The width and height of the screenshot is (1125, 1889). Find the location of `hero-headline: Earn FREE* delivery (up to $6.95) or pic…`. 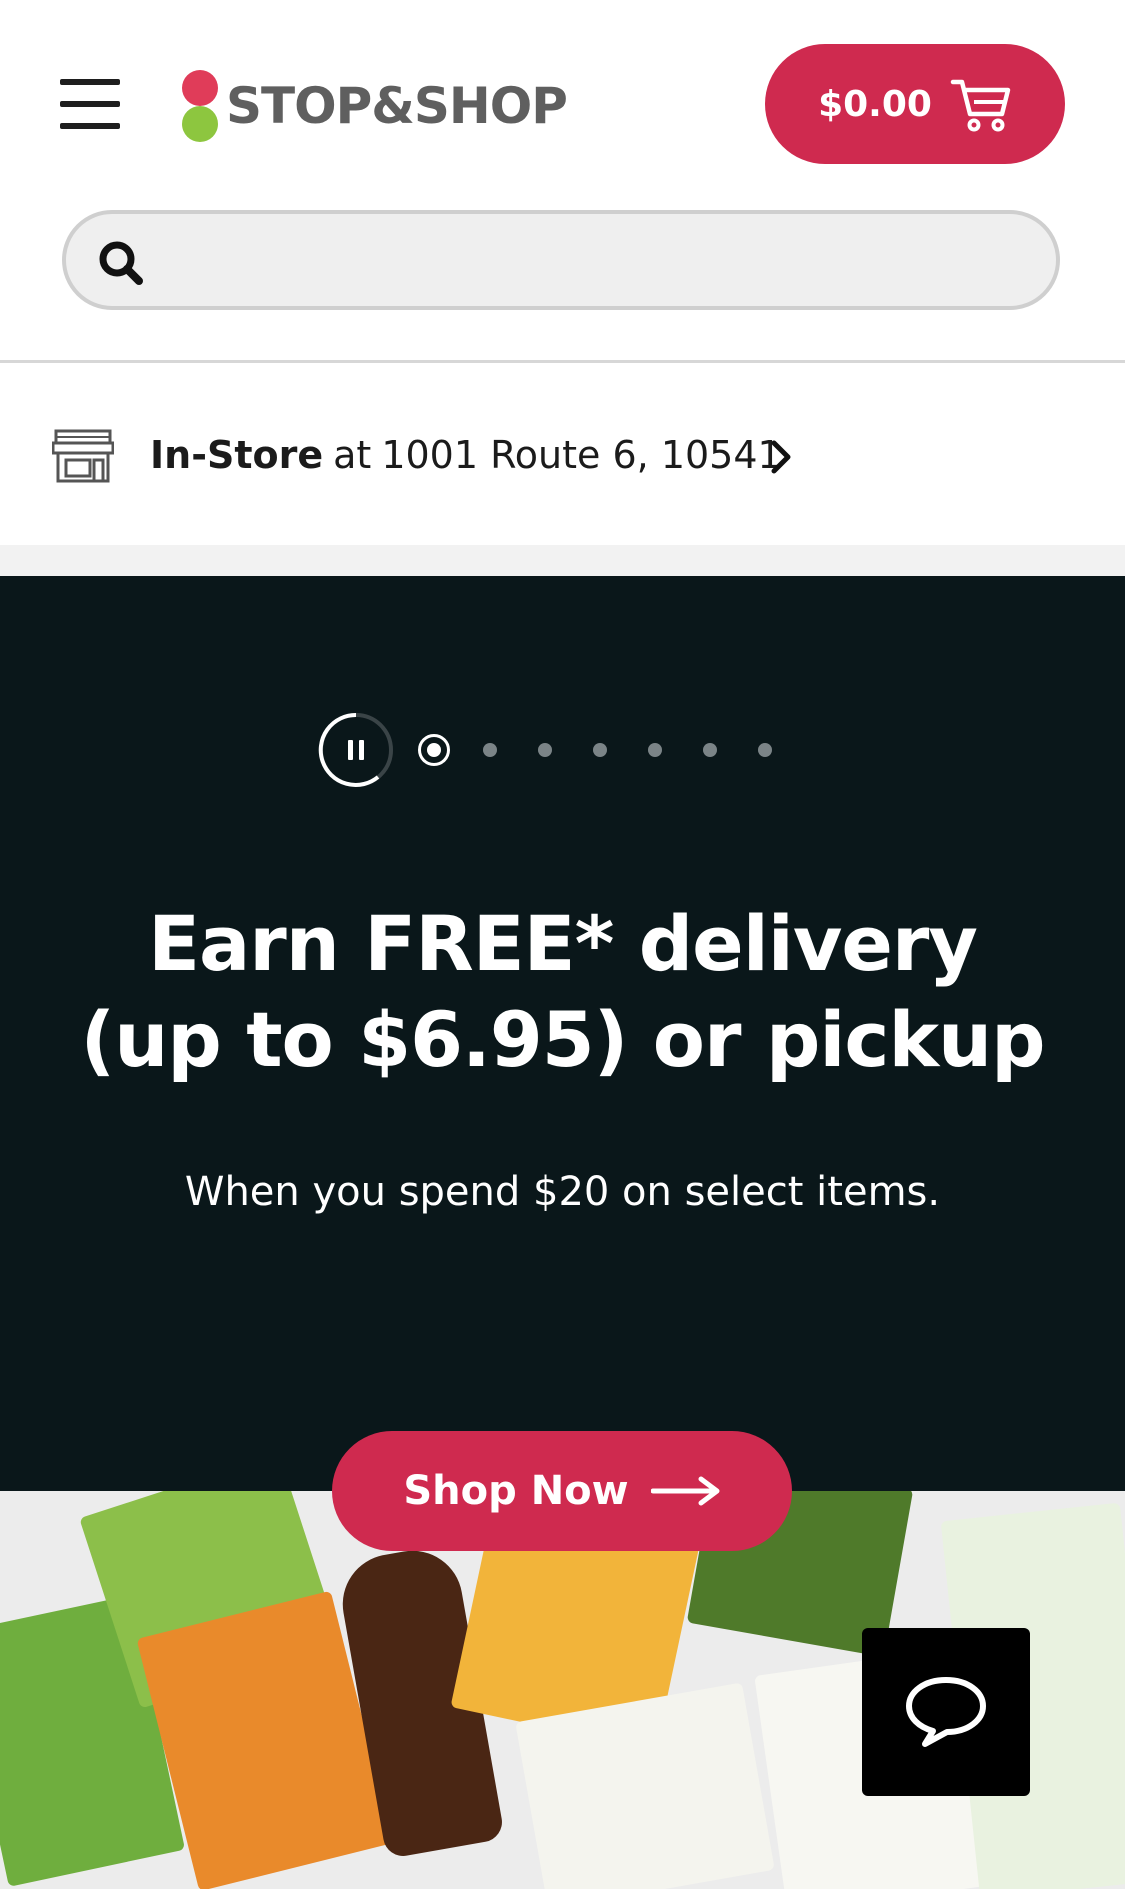

hero-headline: Earn FREE* delivery (up to $6.95) or pic… is located at coordinates (562, 992).